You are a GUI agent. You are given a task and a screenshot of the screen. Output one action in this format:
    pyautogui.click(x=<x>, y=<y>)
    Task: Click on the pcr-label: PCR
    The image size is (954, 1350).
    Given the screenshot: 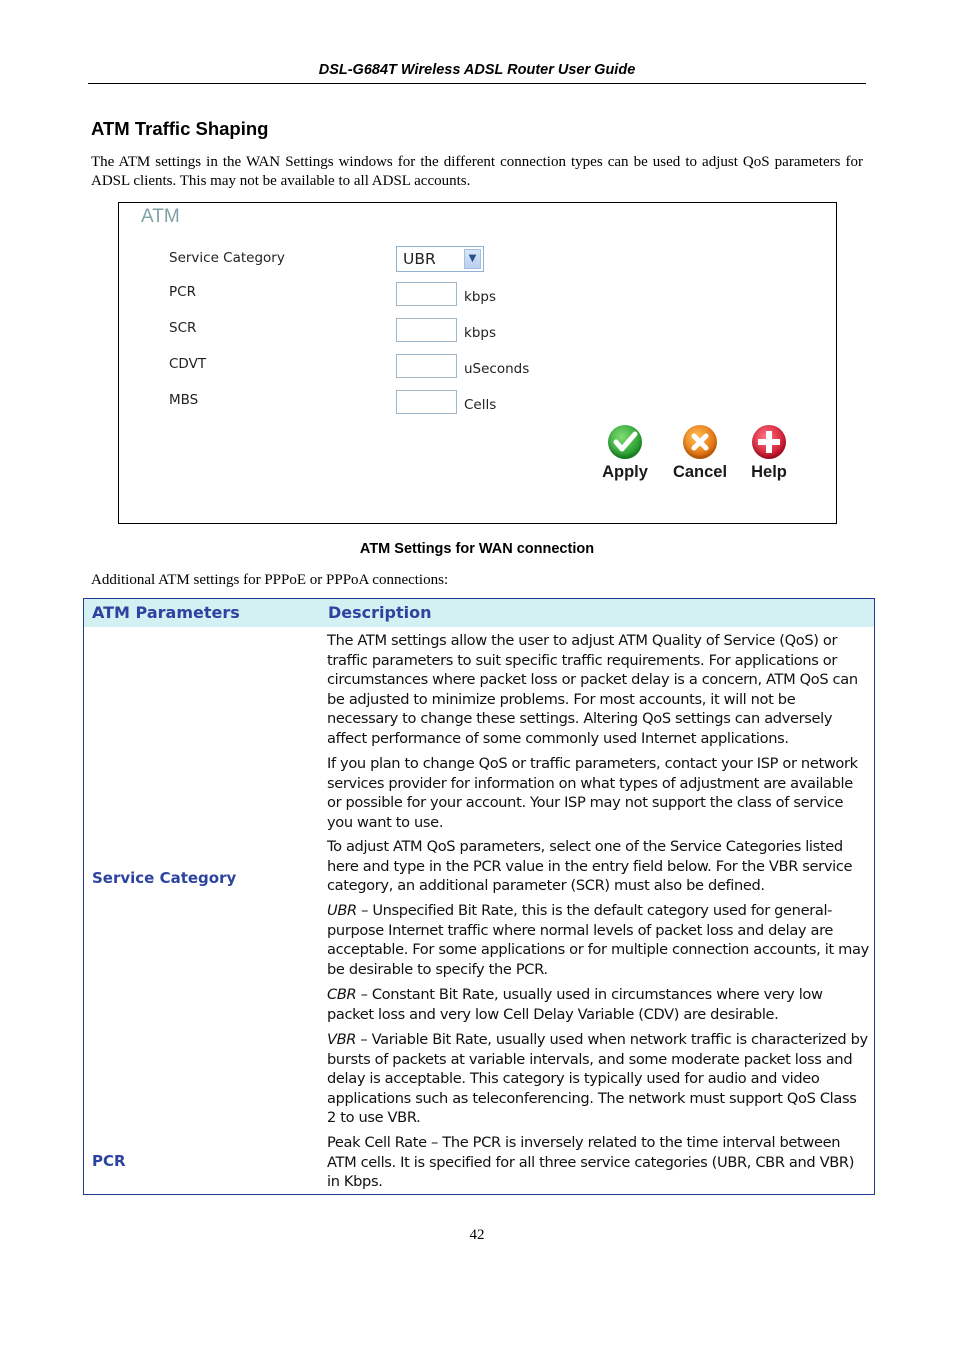 What is the action you would take?
    pyautogui.click(x=182, y=292)
    